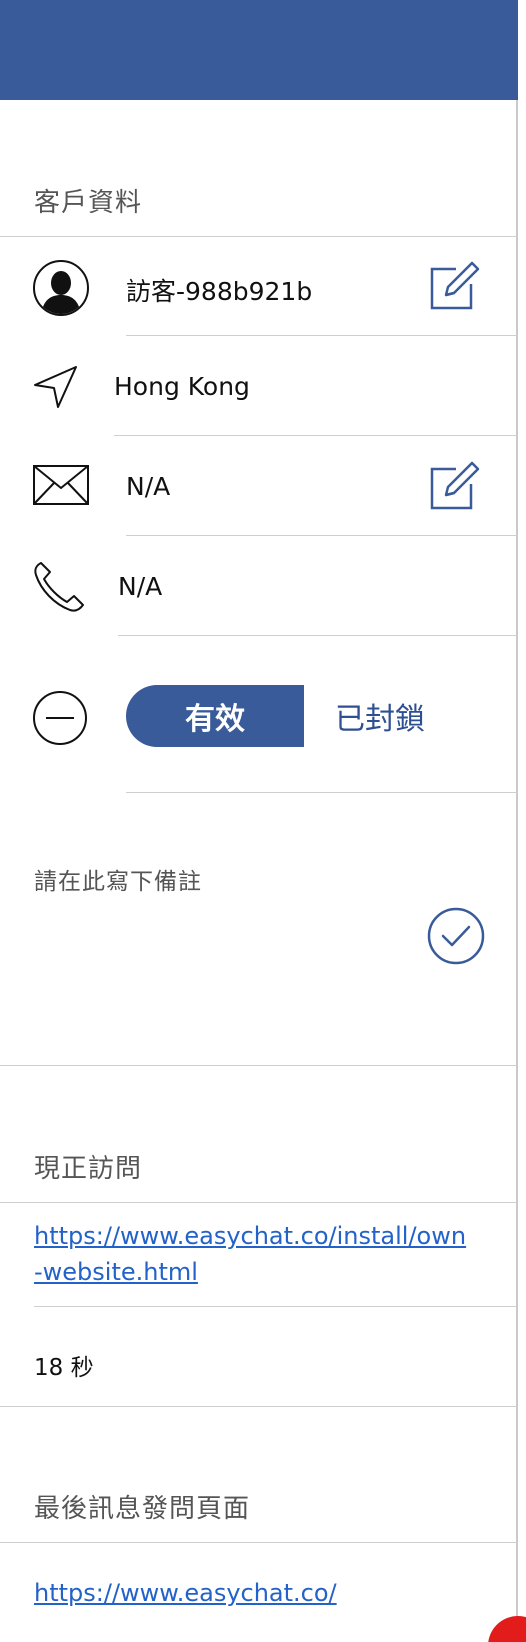 This screenshot has height=1642, width=526. What do you see at coordinates (88, 1169) in the screenshot?
I see `current-visit-title: 現正訪問` at bounding box center [88, 1169].